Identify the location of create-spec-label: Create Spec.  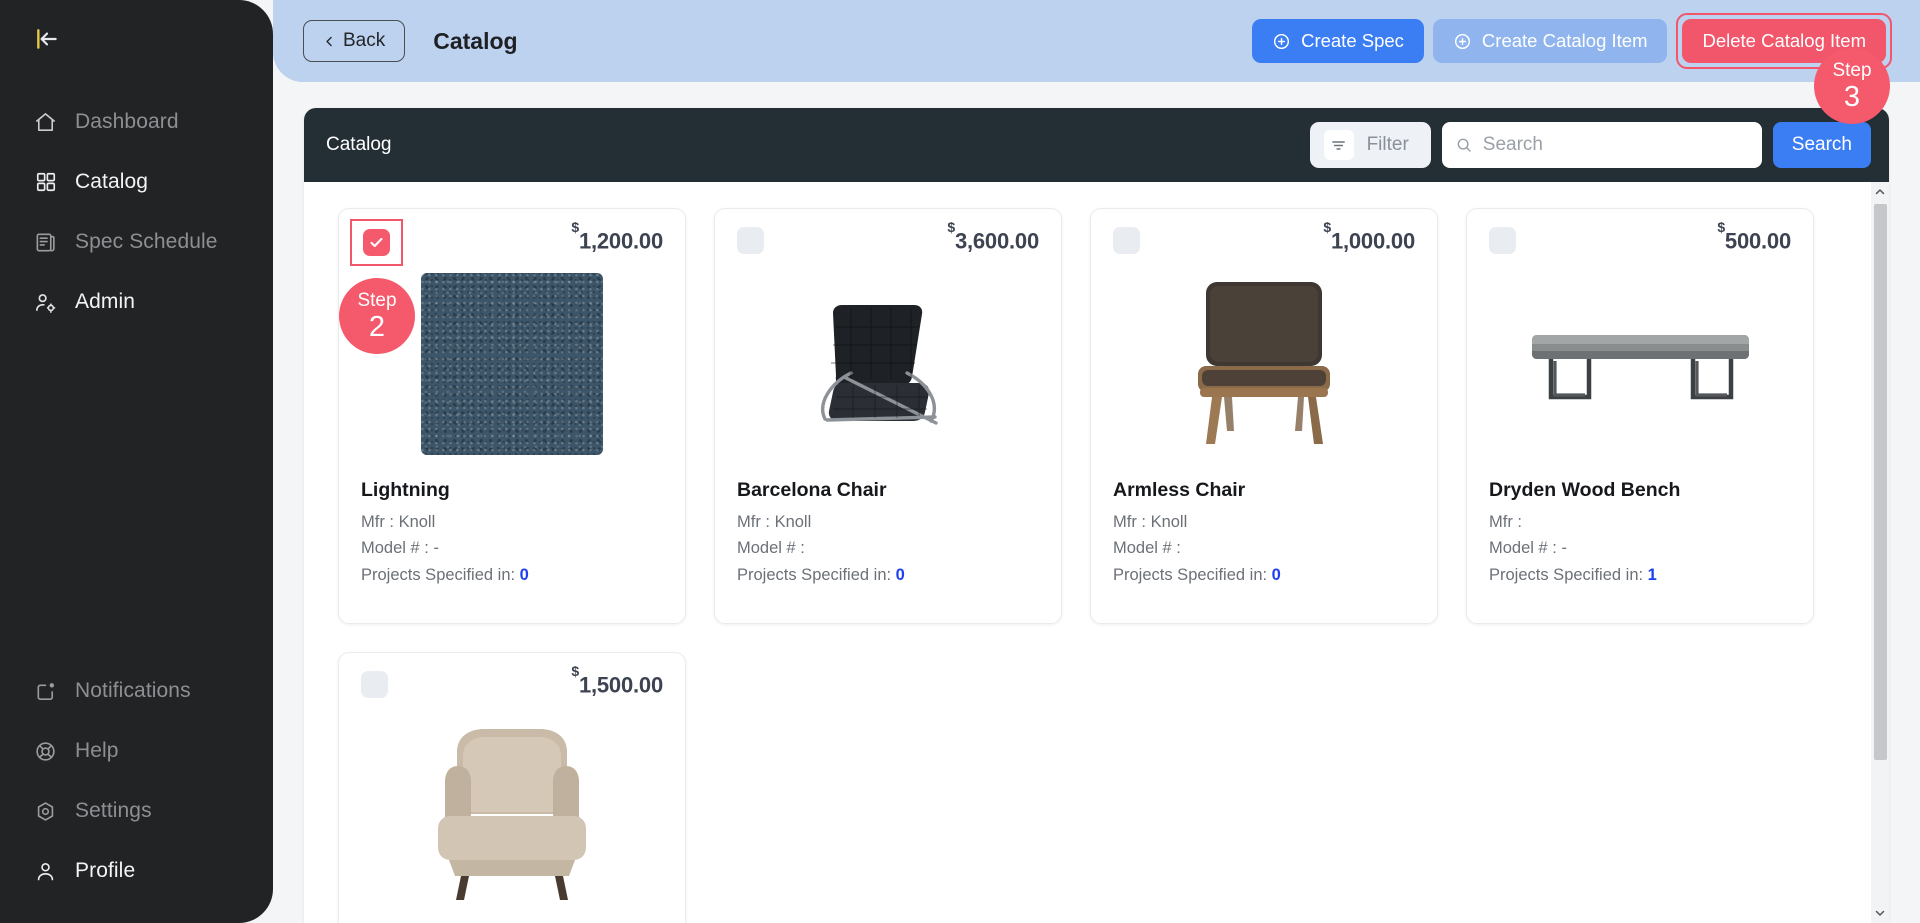
(1352, 40).